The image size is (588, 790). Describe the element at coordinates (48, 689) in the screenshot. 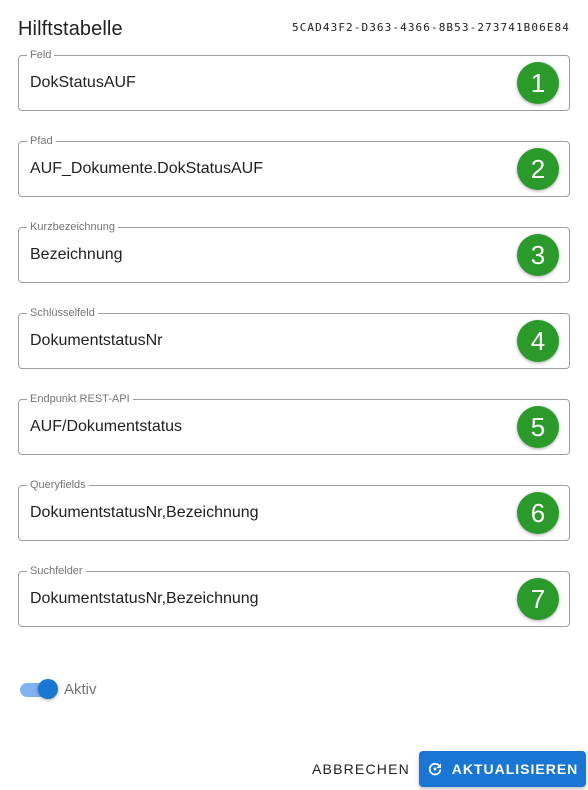

I see `toggle-thumb` at that location.